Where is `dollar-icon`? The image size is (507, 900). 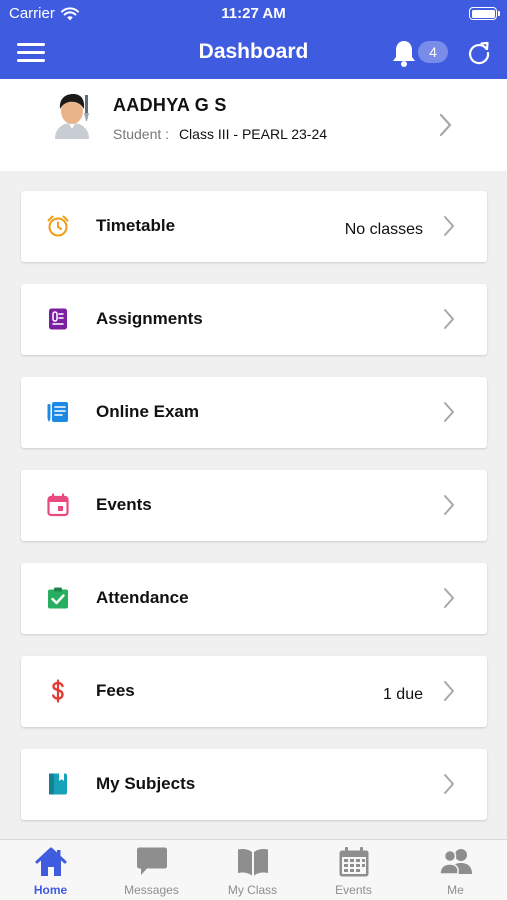
dollar-icon is located at coordinates (58, 691).